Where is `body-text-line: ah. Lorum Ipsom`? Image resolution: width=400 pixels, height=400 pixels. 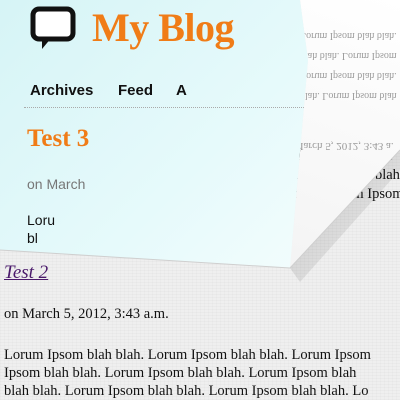 body-text-line: ah. Lorum Ipsom is located at coordinates (342, 156).